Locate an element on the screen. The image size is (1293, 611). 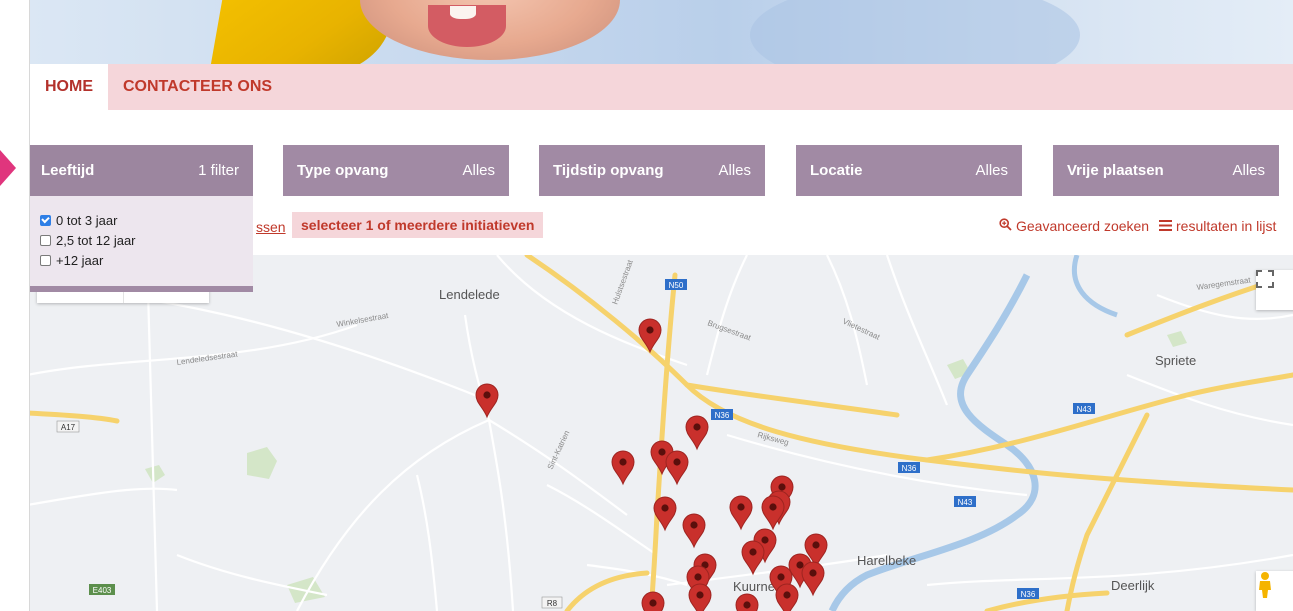
list-results-label: resultaten in lijst is located at coordinates (1226, 226).